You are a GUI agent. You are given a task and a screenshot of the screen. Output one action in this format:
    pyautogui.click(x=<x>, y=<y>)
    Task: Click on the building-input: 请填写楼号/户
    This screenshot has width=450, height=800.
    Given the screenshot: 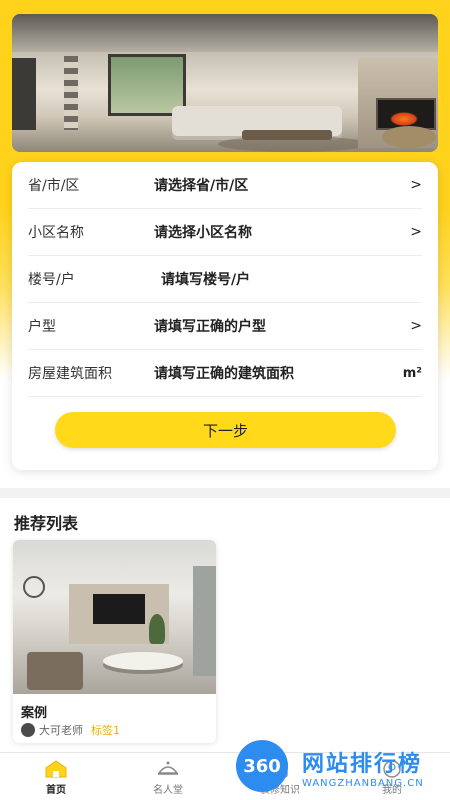 What is the action you would take?
    pyautogui.click(x=288, y=279)
    